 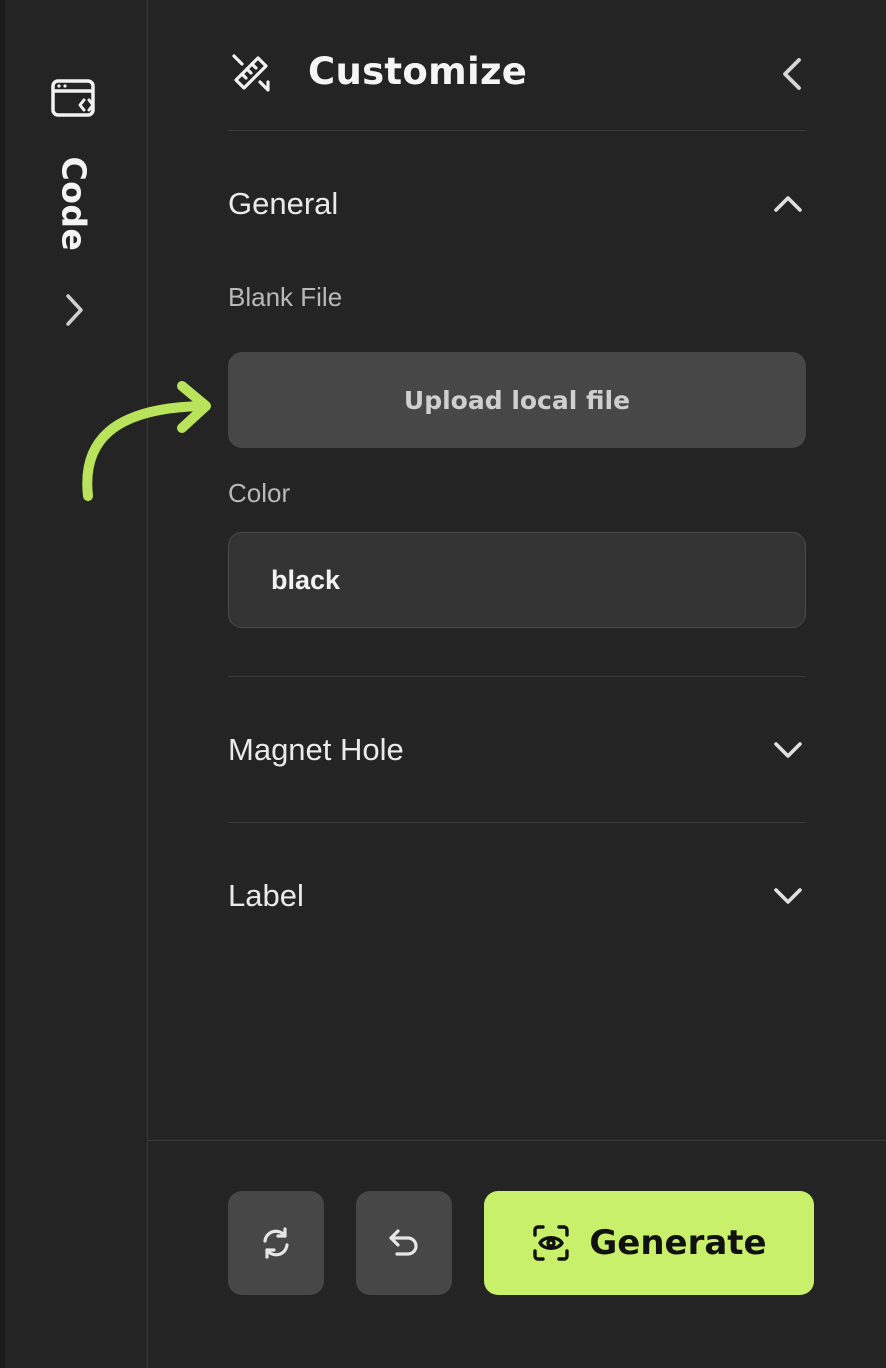 What do you see at coordinates (517, 130) in the screenshot?
I see `header-divider` at bounding box center [517, 130].